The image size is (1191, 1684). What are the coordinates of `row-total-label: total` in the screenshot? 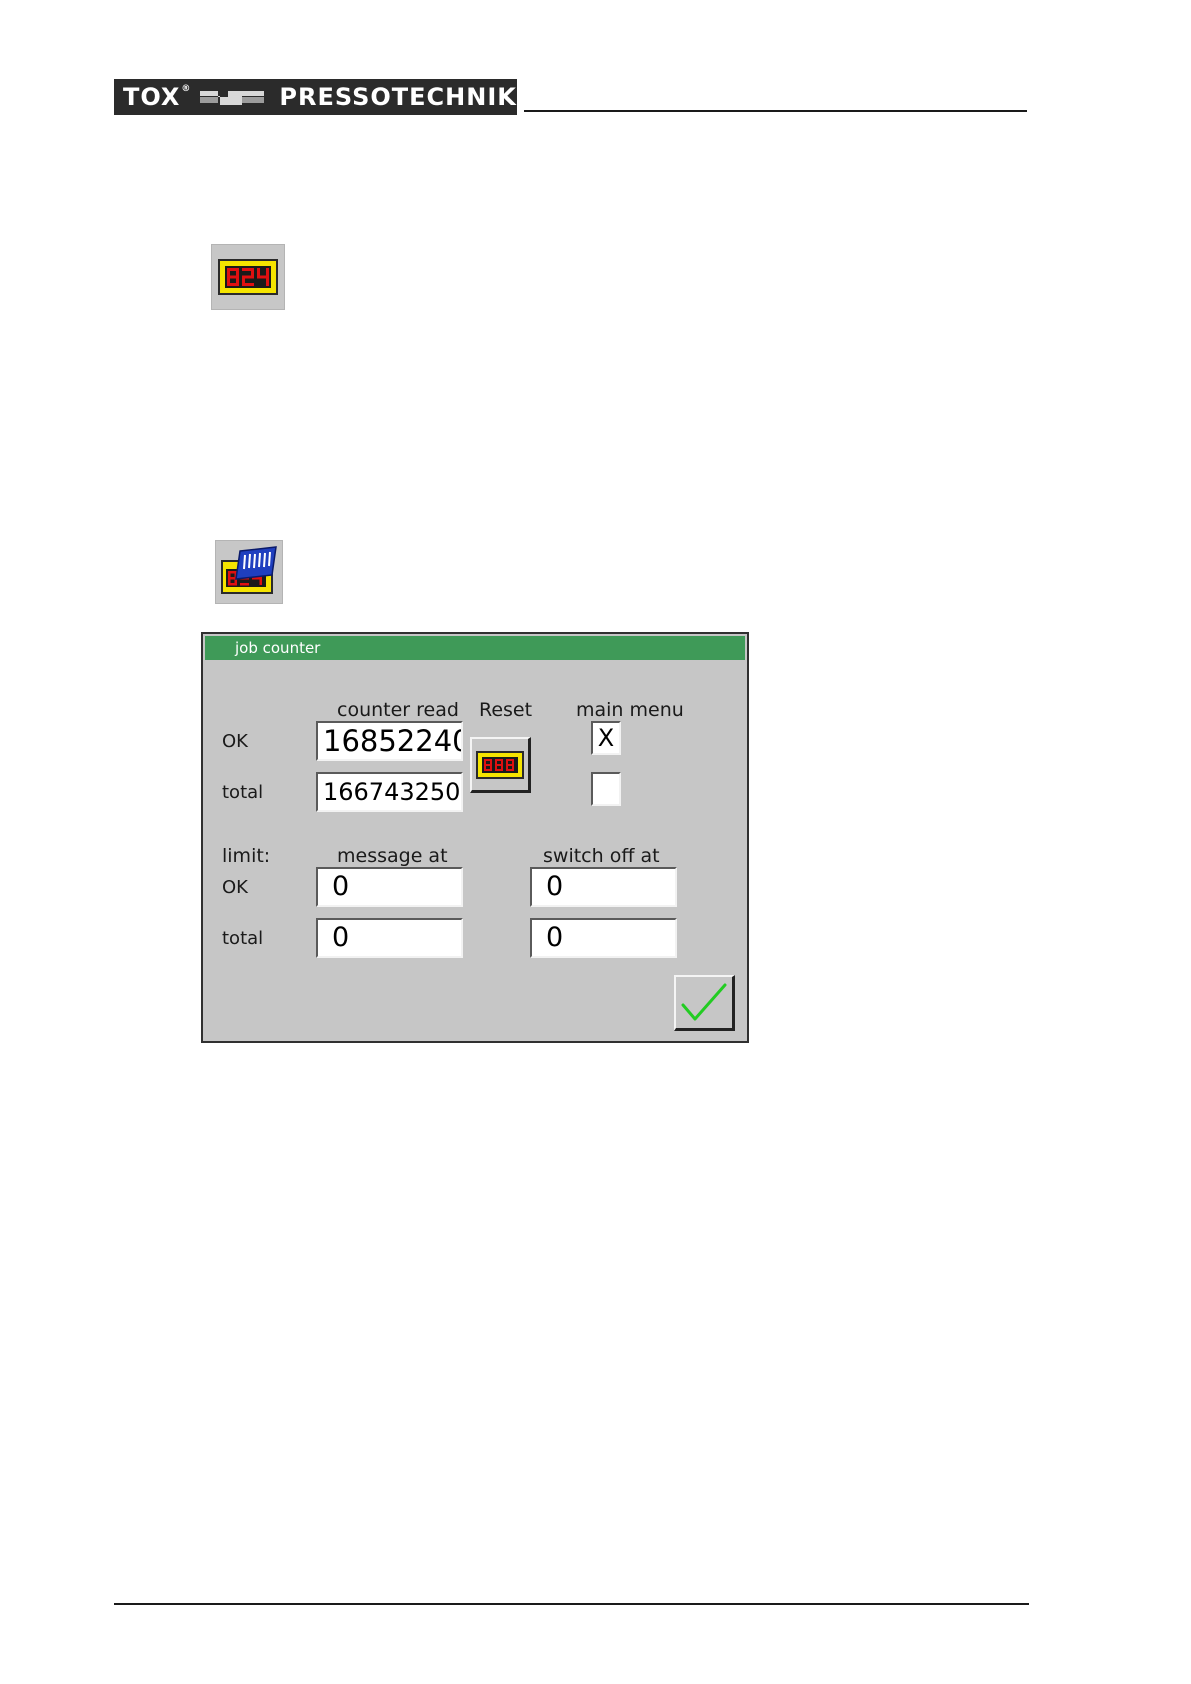 It's located at (243, 792).